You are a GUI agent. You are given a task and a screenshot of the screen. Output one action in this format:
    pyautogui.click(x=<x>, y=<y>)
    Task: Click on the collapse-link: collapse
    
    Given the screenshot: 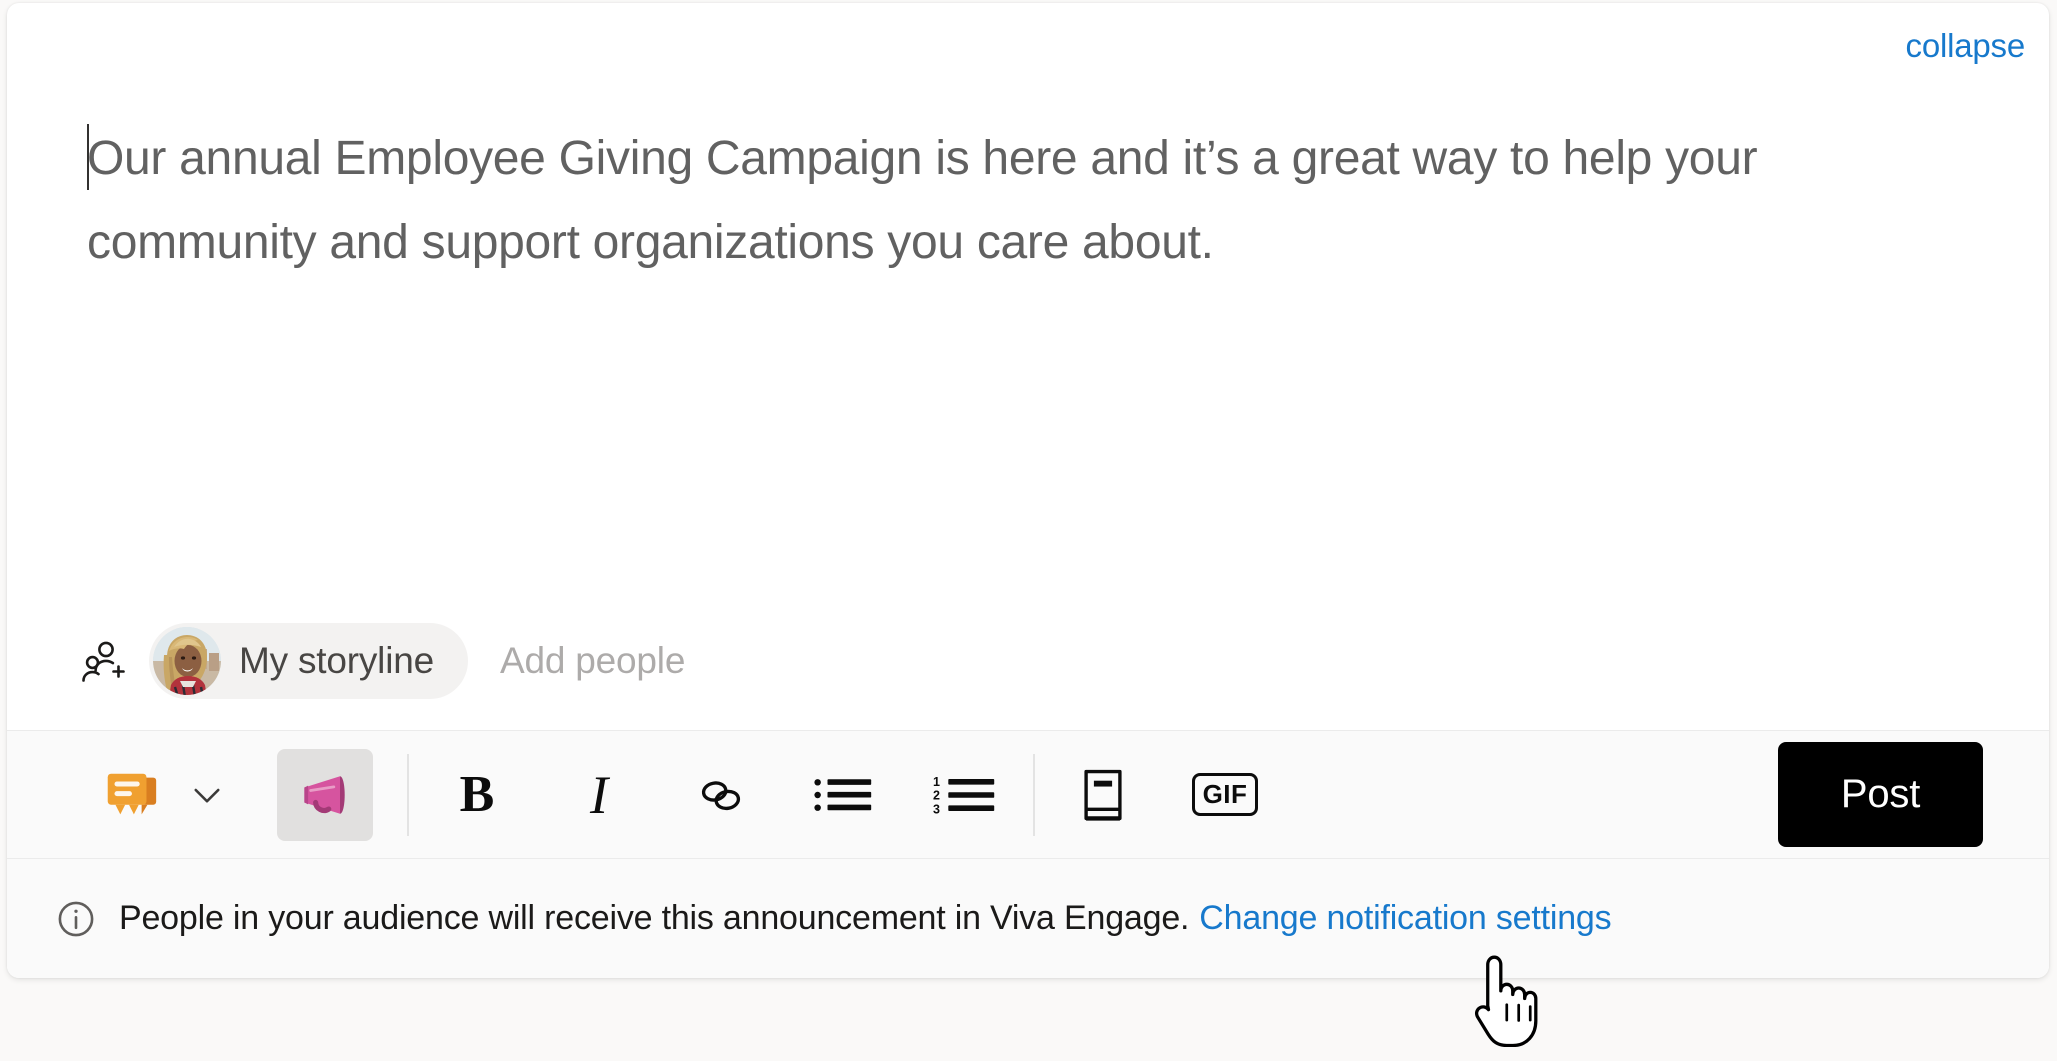 What is the action you would take?
    pyautogui.click(x=1966, y=46)
    